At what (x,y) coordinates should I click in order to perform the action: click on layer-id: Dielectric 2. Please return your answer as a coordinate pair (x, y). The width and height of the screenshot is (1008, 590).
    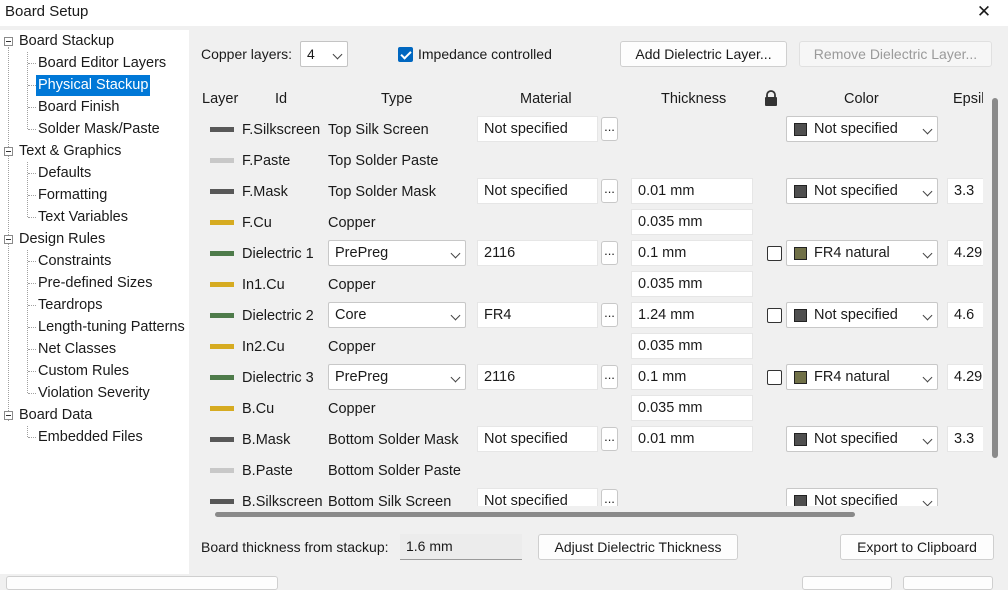
    Looking at the image, I should click on (278, 316).